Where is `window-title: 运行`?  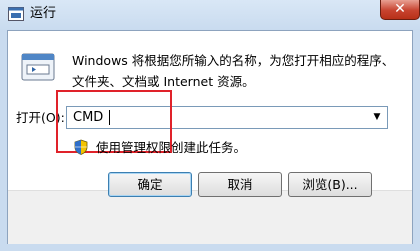 window-title: 运行 is located at coordinates (43, 13).